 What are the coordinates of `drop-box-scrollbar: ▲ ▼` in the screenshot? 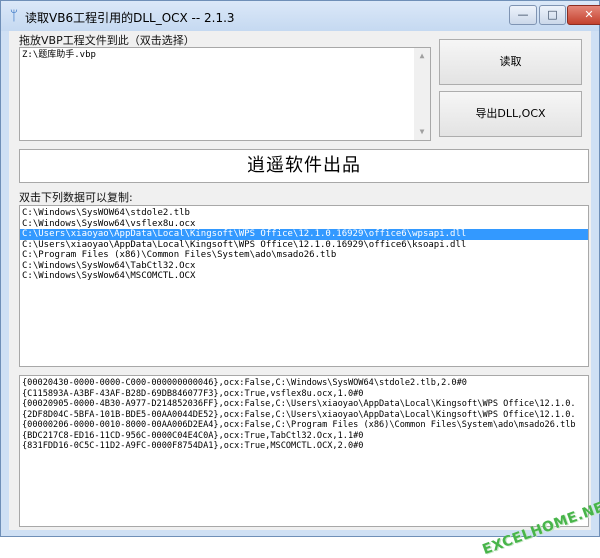 It's located at (422, 94).